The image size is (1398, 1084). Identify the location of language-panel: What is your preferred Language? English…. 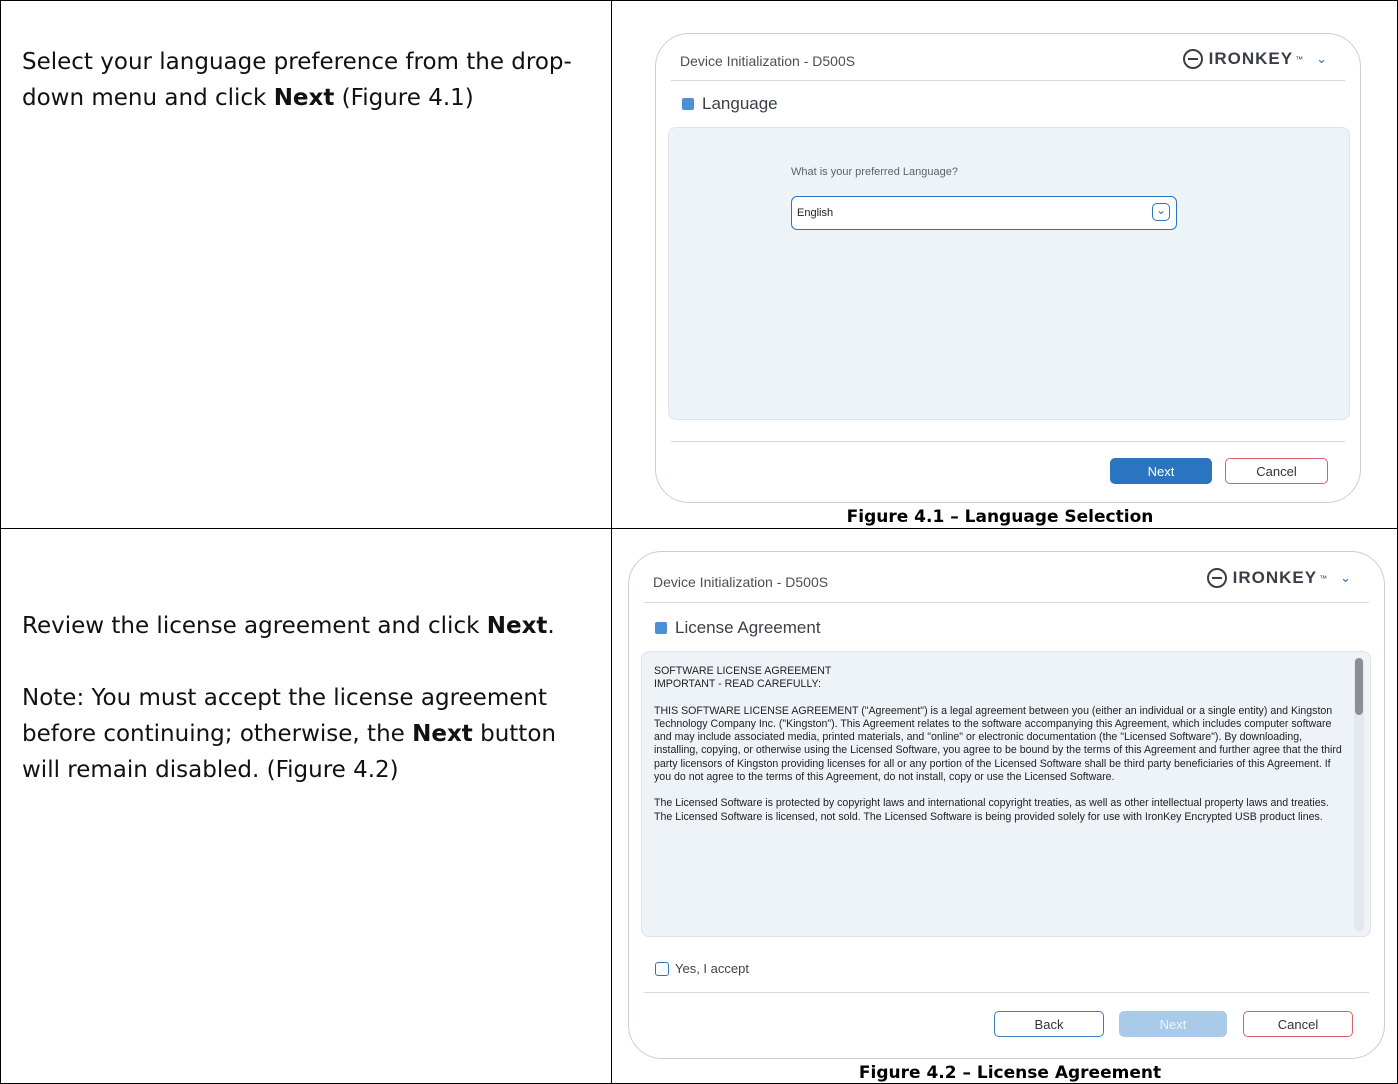
(1009, 273).